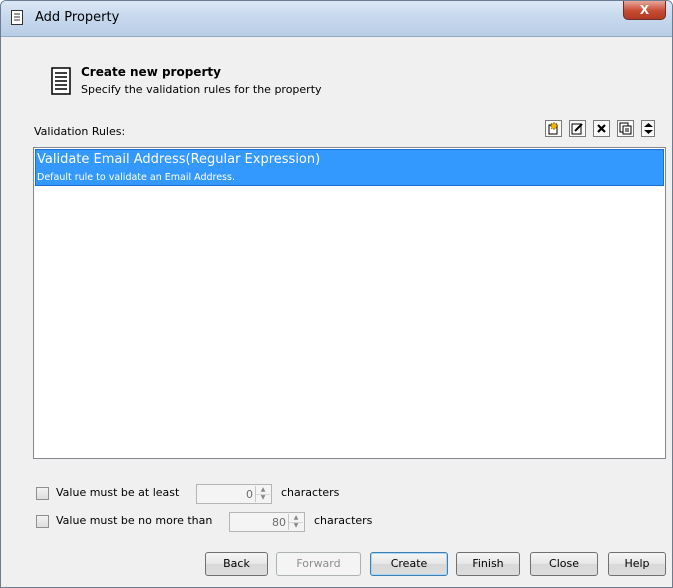 Image resolution: width=673 pixels, height=588 pixels. What do you see at coordinates (17, 17) in the screenshot?
I see `document-icon` at bounding box center [17, 17].